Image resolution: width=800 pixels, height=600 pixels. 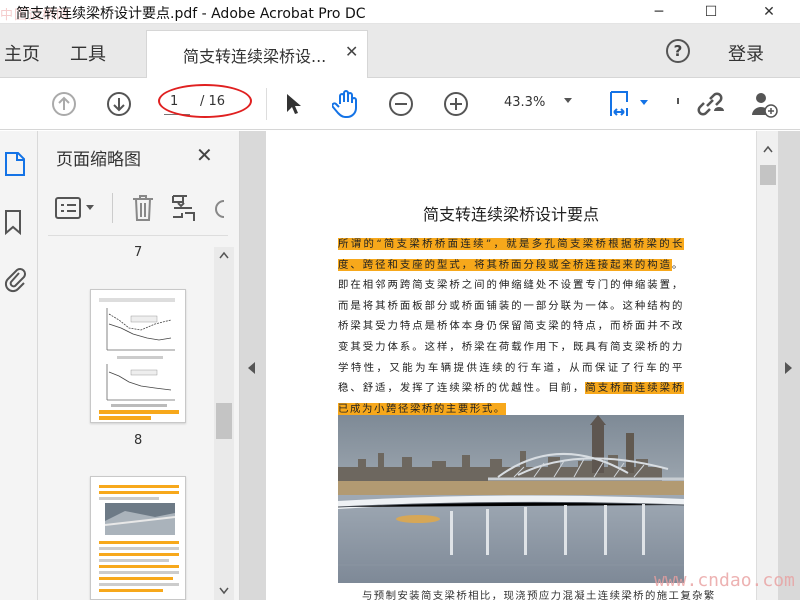 What do you see at coordinates (22, 53) in the screenshot?
I see `tab-home: 主页` at bounding box center [22, 53].